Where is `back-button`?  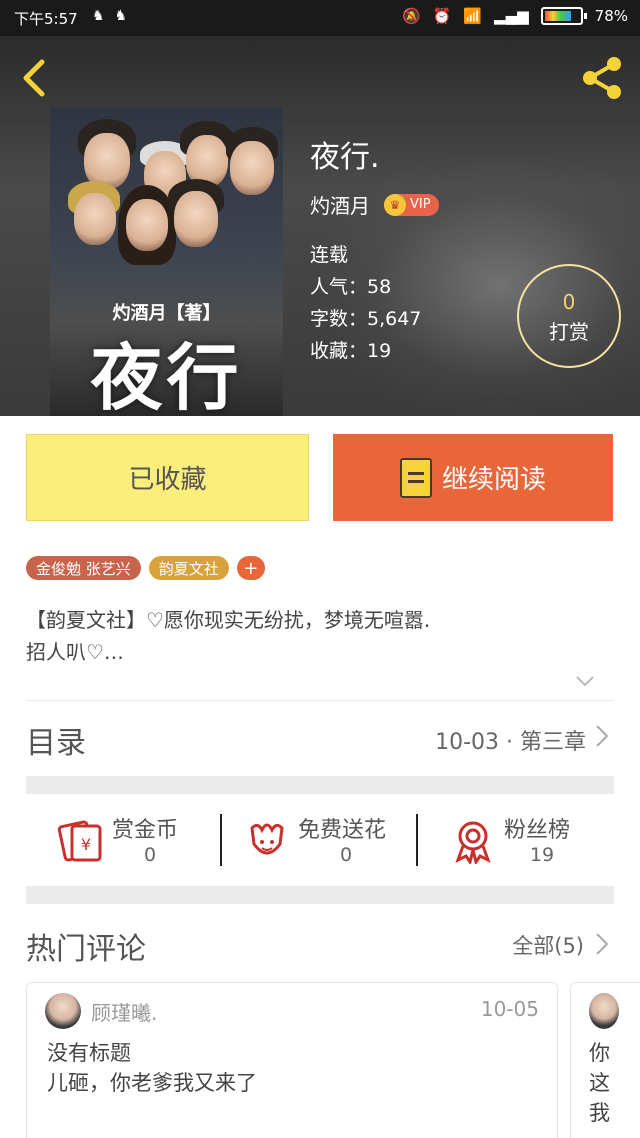 back-button is located at coordinates (34, 78).